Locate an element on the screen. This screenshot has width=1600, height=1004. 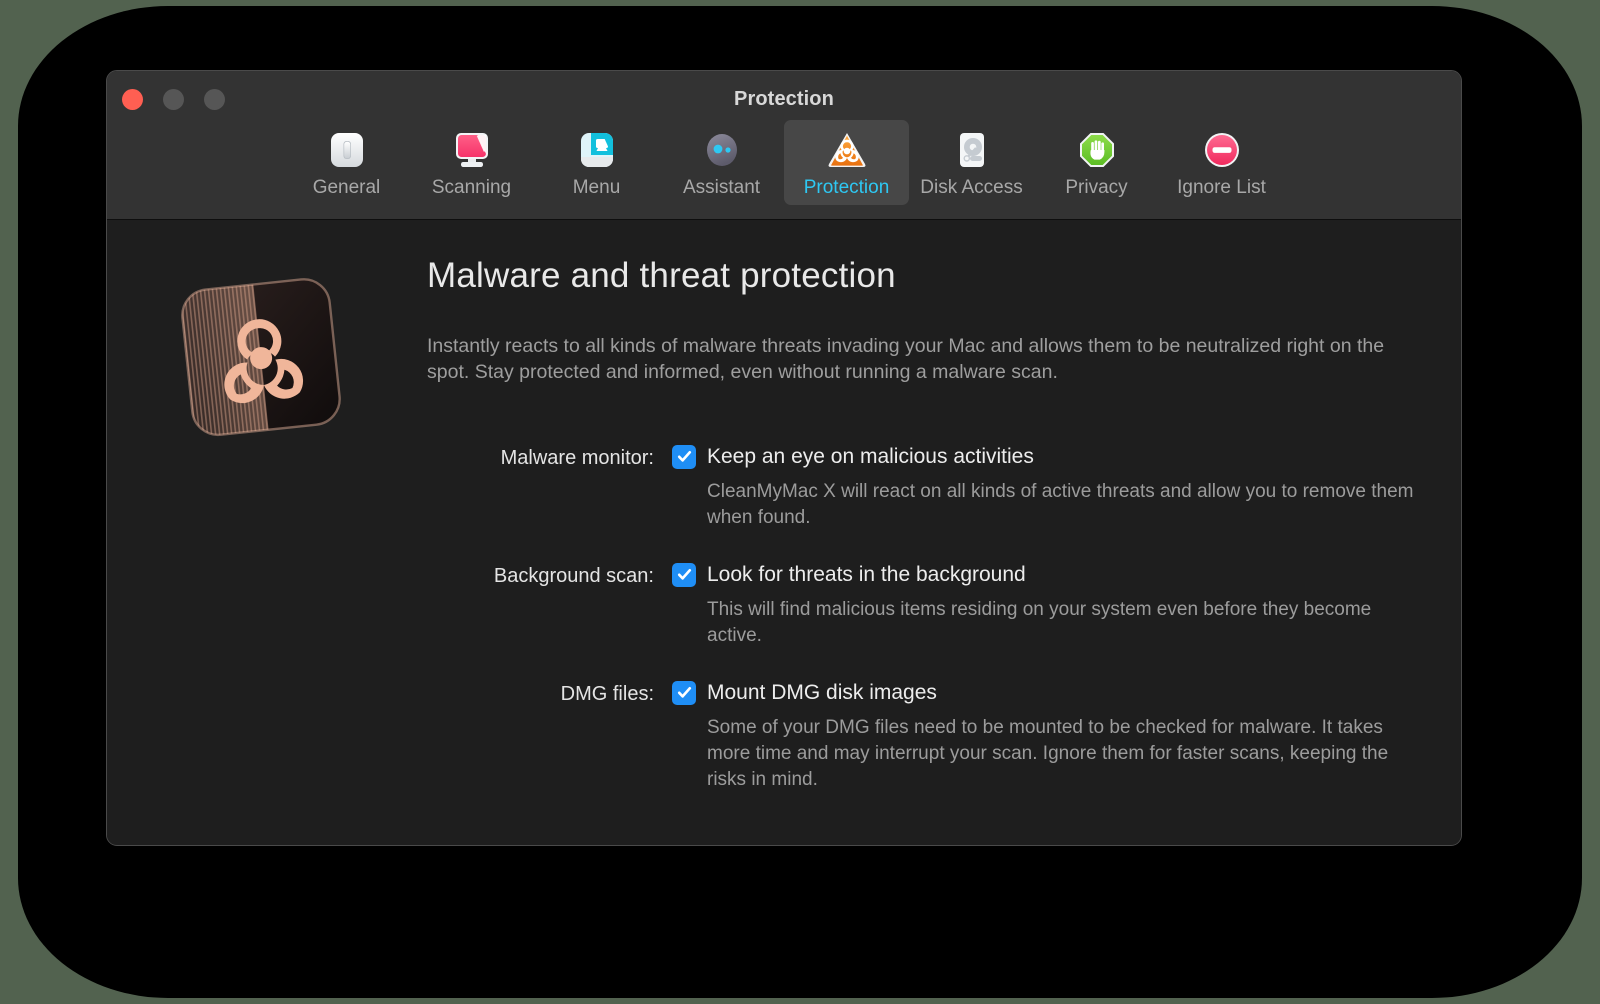
hard-disk-icon is located at coordinates (972, 150).